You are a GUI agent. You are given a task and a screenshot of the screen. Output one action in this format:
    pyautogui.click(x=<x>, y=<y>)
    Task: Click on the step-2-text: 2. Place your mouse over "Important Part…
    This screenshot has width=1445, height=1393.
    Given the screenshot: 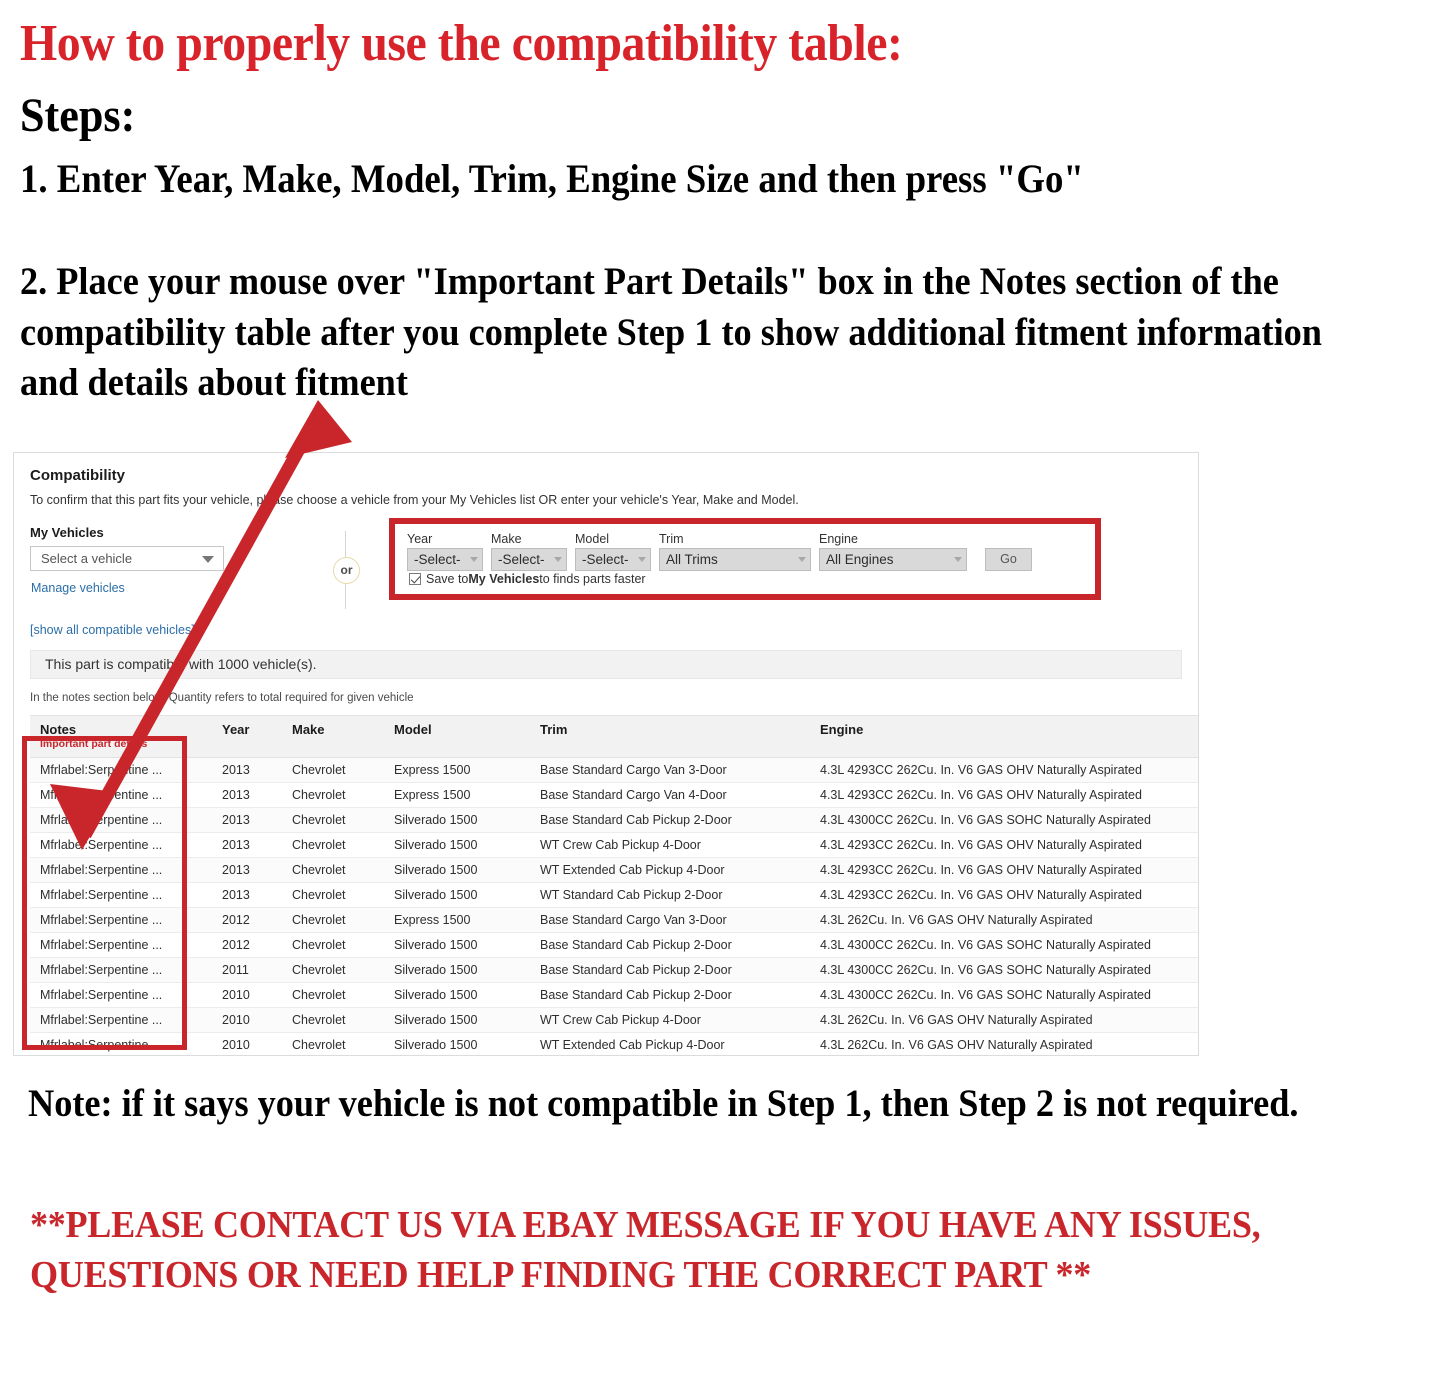 What is the action you would take?
    pyautogui.click(x=671, y=332)
    